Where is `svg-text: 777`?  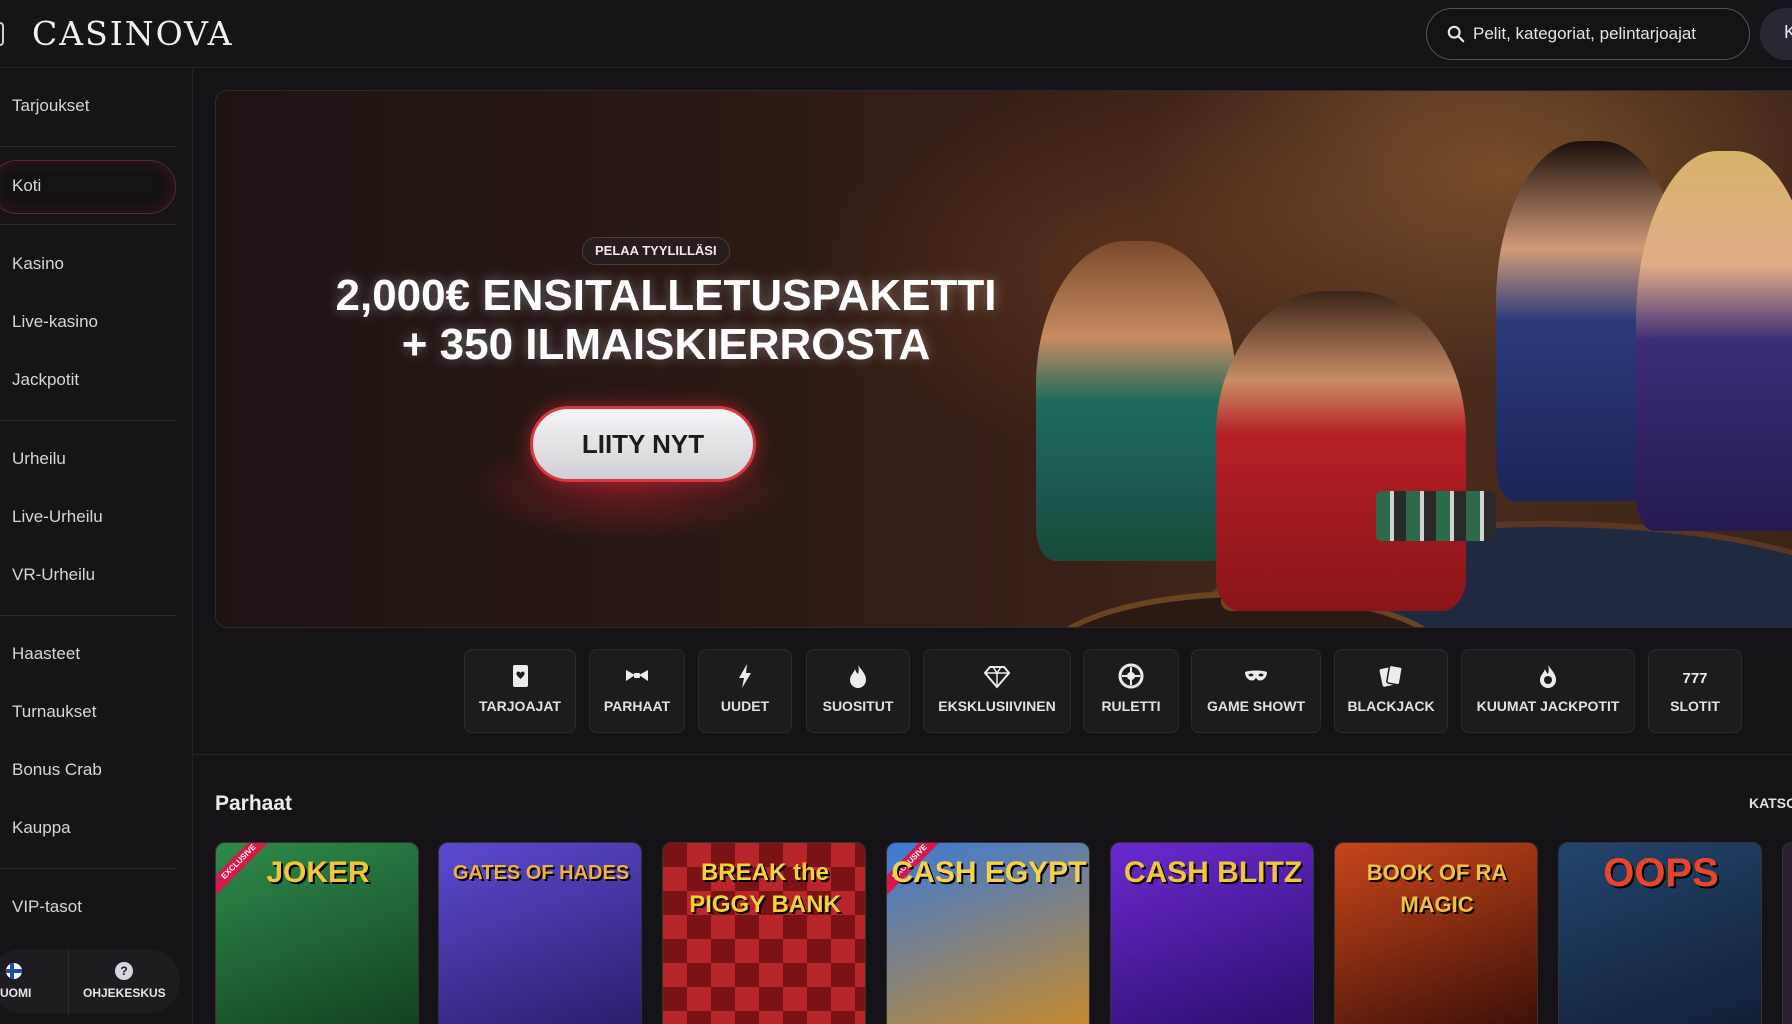
svg-text: 777 is located at coordinates (1694, 678).